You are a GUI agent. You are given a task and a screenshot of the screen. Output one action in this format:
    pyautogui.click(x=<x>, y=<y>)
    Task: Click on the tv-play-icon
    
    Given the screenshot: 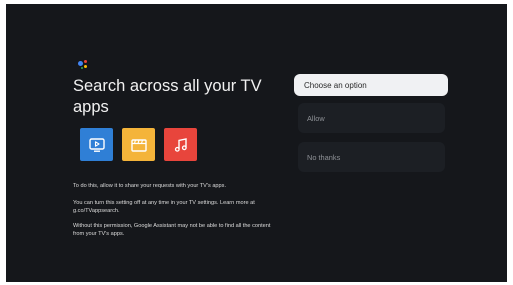 What is the action you would take?
    pyautogui.click(x=96, y=144)
    